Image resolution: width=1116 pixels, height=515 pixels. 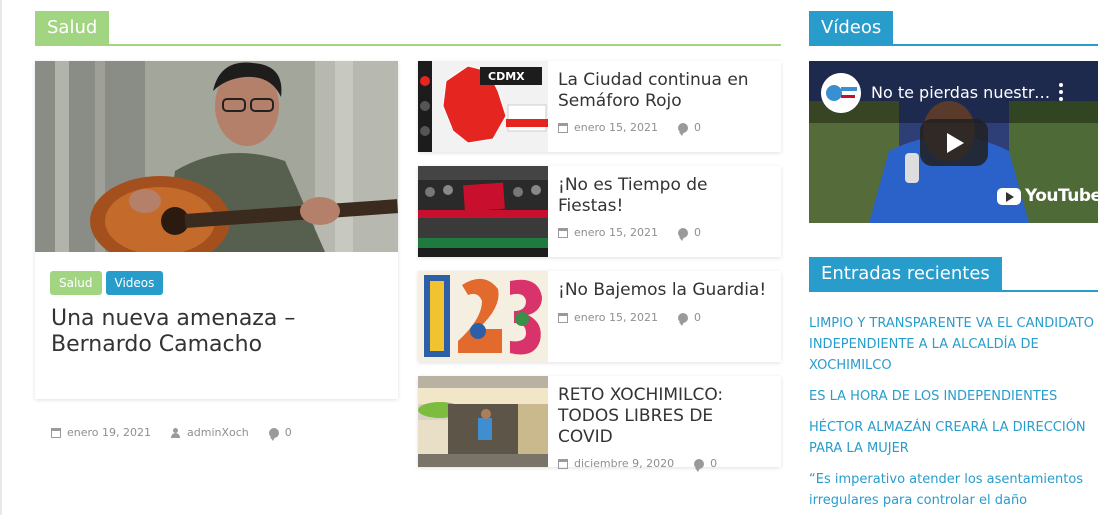 What do you see at coordinates (663, 416) in the screenshot?
I see `post-title: RETO XOCHIMILCO: TODOS LIBRES DE COVID` at bounding box center [663, 416].